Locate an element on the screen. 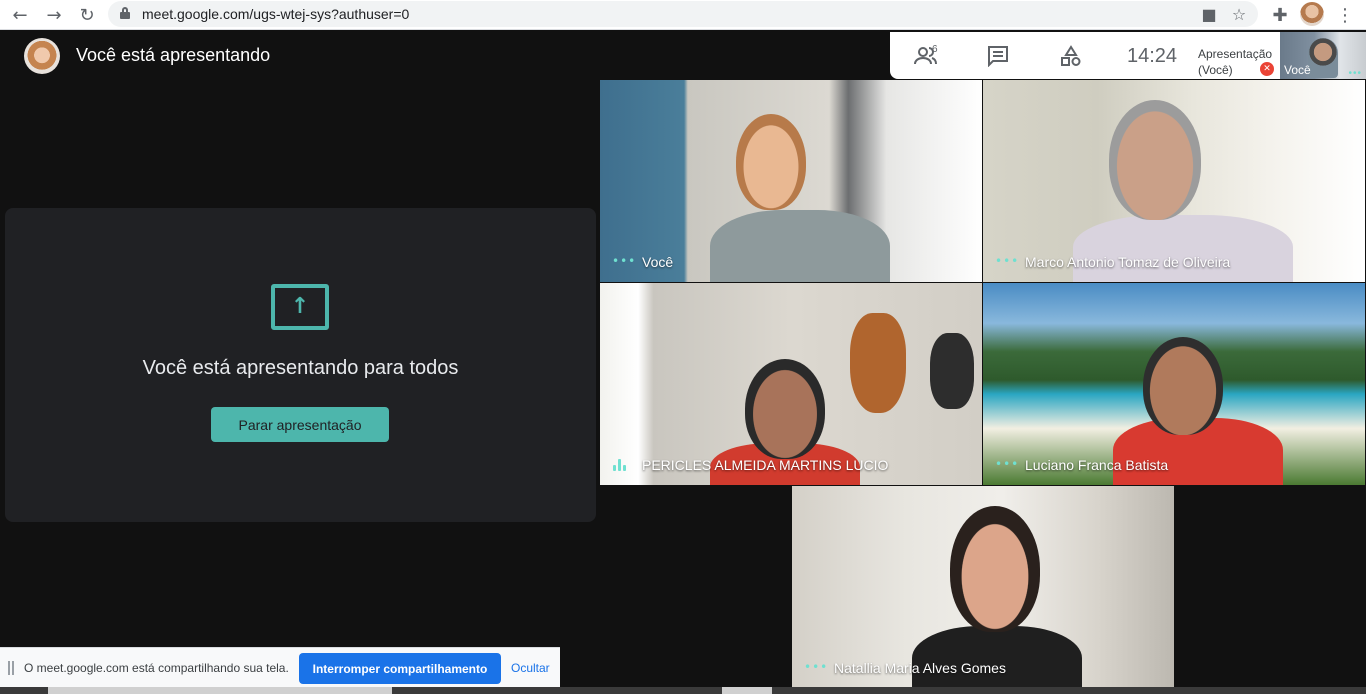 This screenshot has height=694, width=1366. mic-off-icon: ✕ is located at coordinates (1267, 69).